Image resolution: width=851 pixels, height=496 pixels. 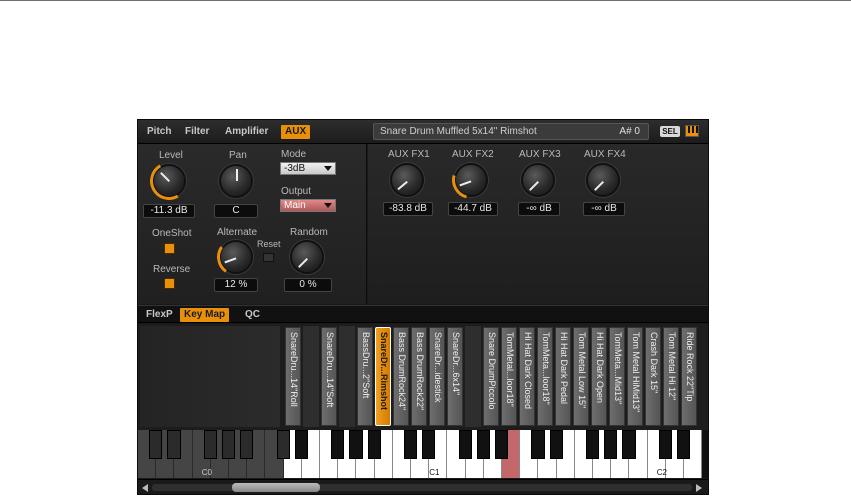 What do you see at coordinates (237, 232) in the screenshot?
I see `alternate-label: Alternate` at bounding box center [237, 232].